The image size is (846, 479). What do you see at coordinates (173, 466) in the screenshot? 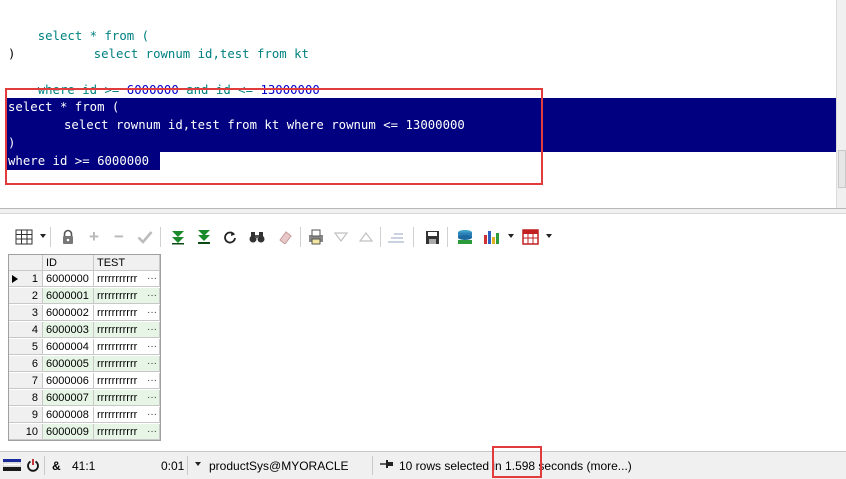
I see `elapsed-time: 0:01` at bounding box center [173, 466].